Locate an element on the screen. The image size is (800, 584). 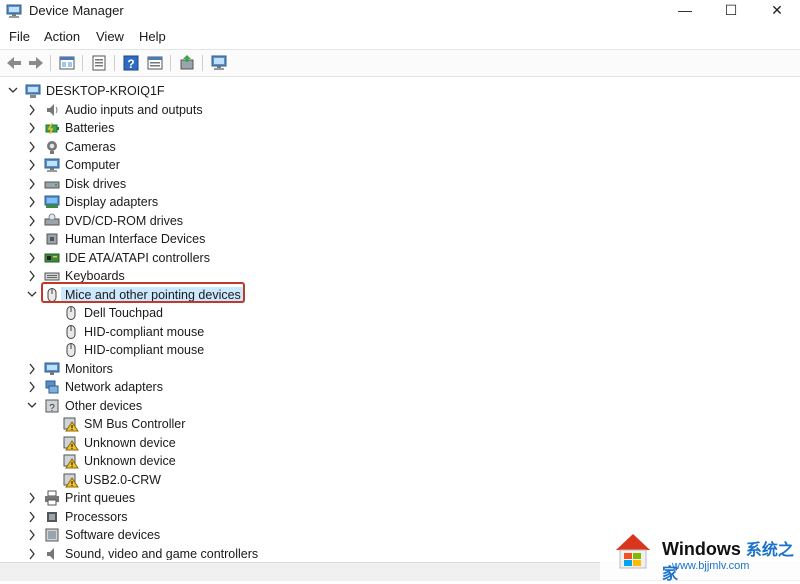
tree-category: IDE ATA/ATAPI controllers is located at coordinates (400, 258).